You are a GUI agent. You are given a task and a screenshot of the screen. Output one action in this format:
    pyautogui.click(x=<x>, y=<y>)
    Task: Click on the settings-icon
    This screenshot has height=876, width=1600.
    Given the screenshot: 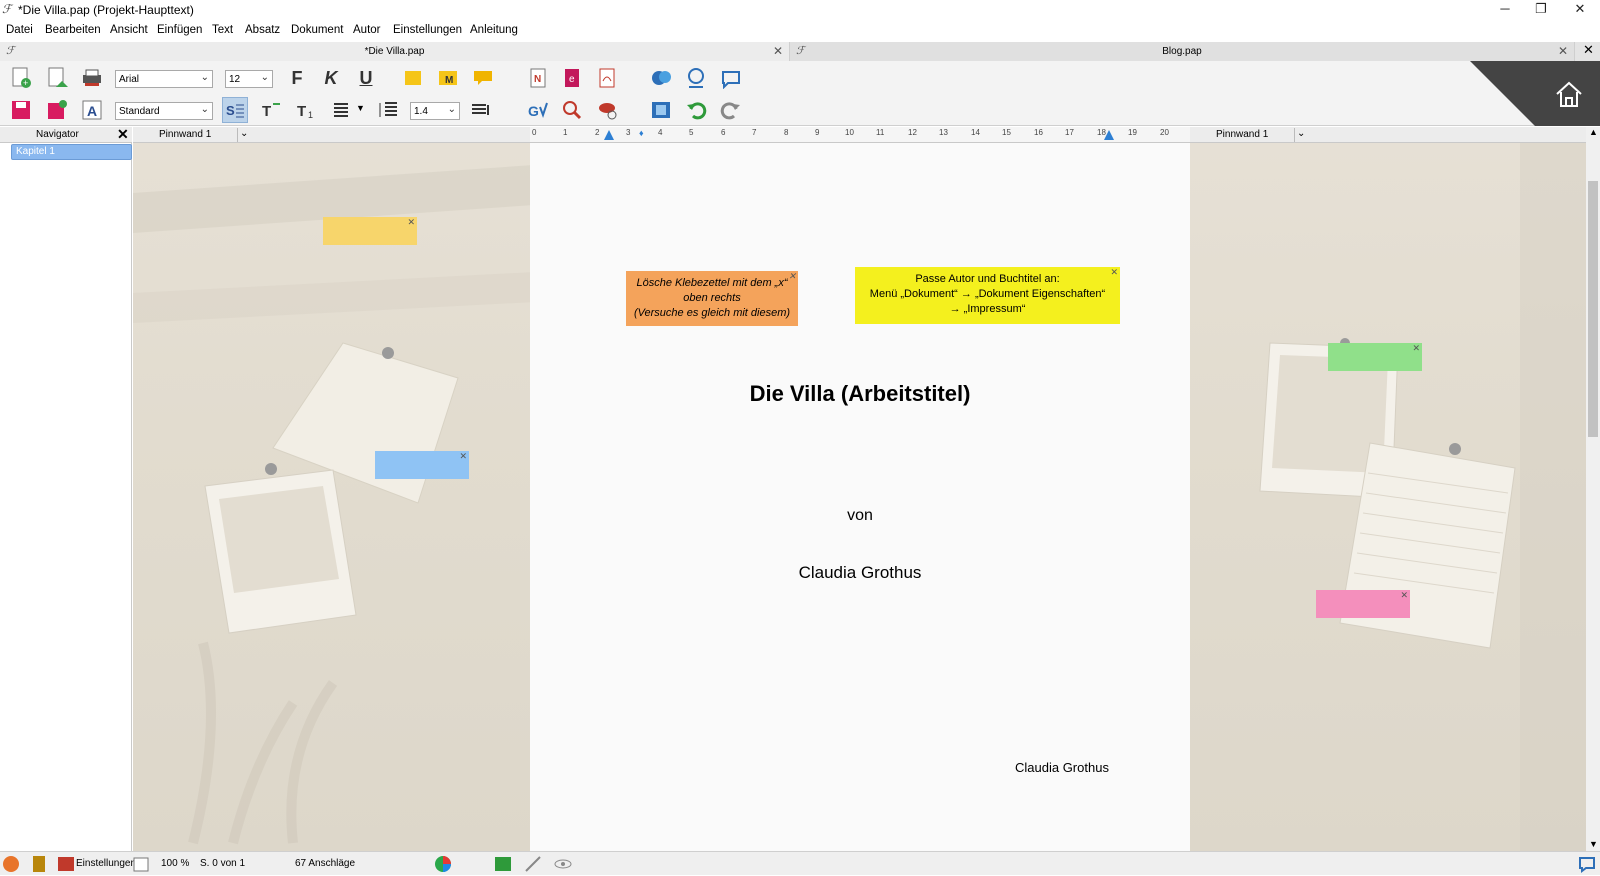 What is the action you would take?
    pyautogui.click(x=66, y=864)
    